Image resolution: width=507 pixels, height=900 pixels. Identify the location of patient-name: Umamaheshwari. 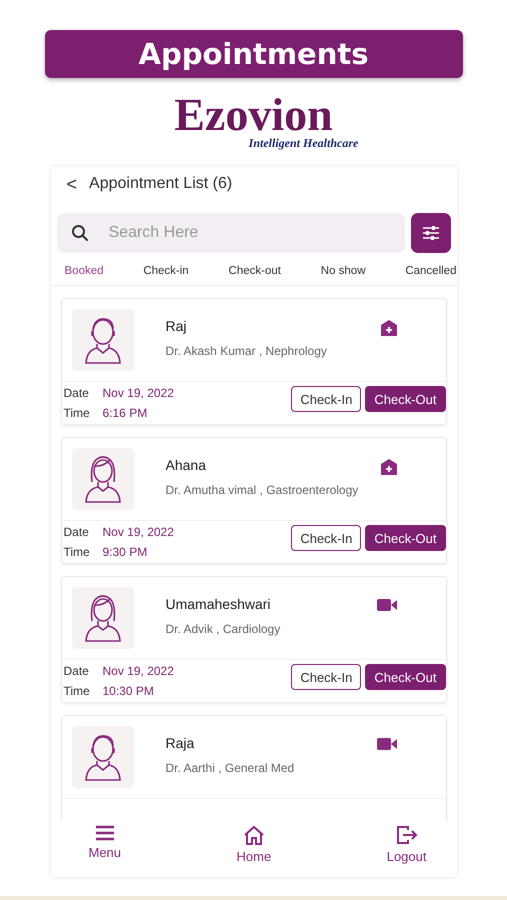
(219, 604).